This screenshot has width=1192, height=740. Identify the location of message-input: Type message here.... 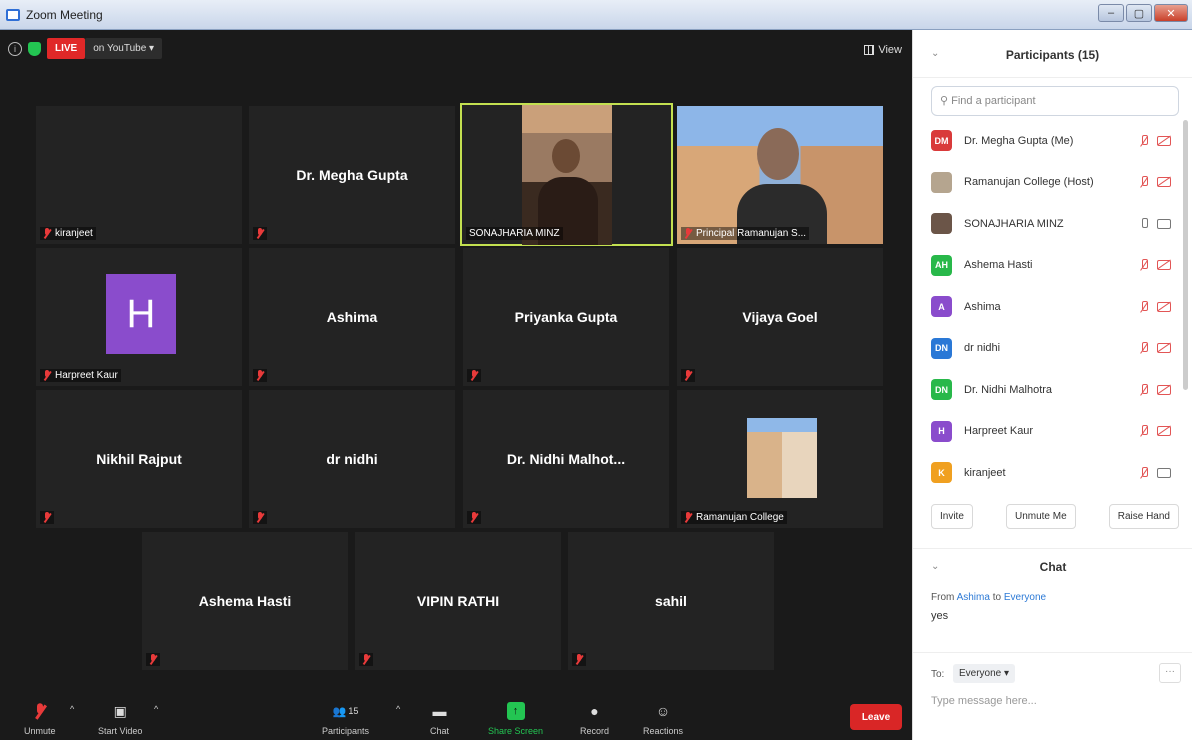
(984, 701).